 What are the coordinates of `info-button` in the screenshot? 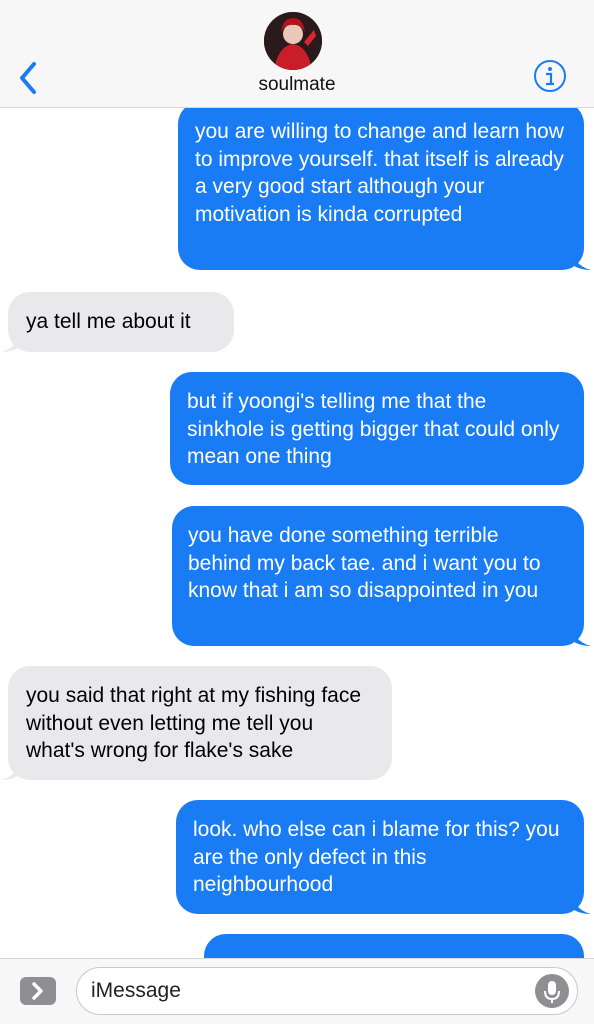 It's located at (550, 76).